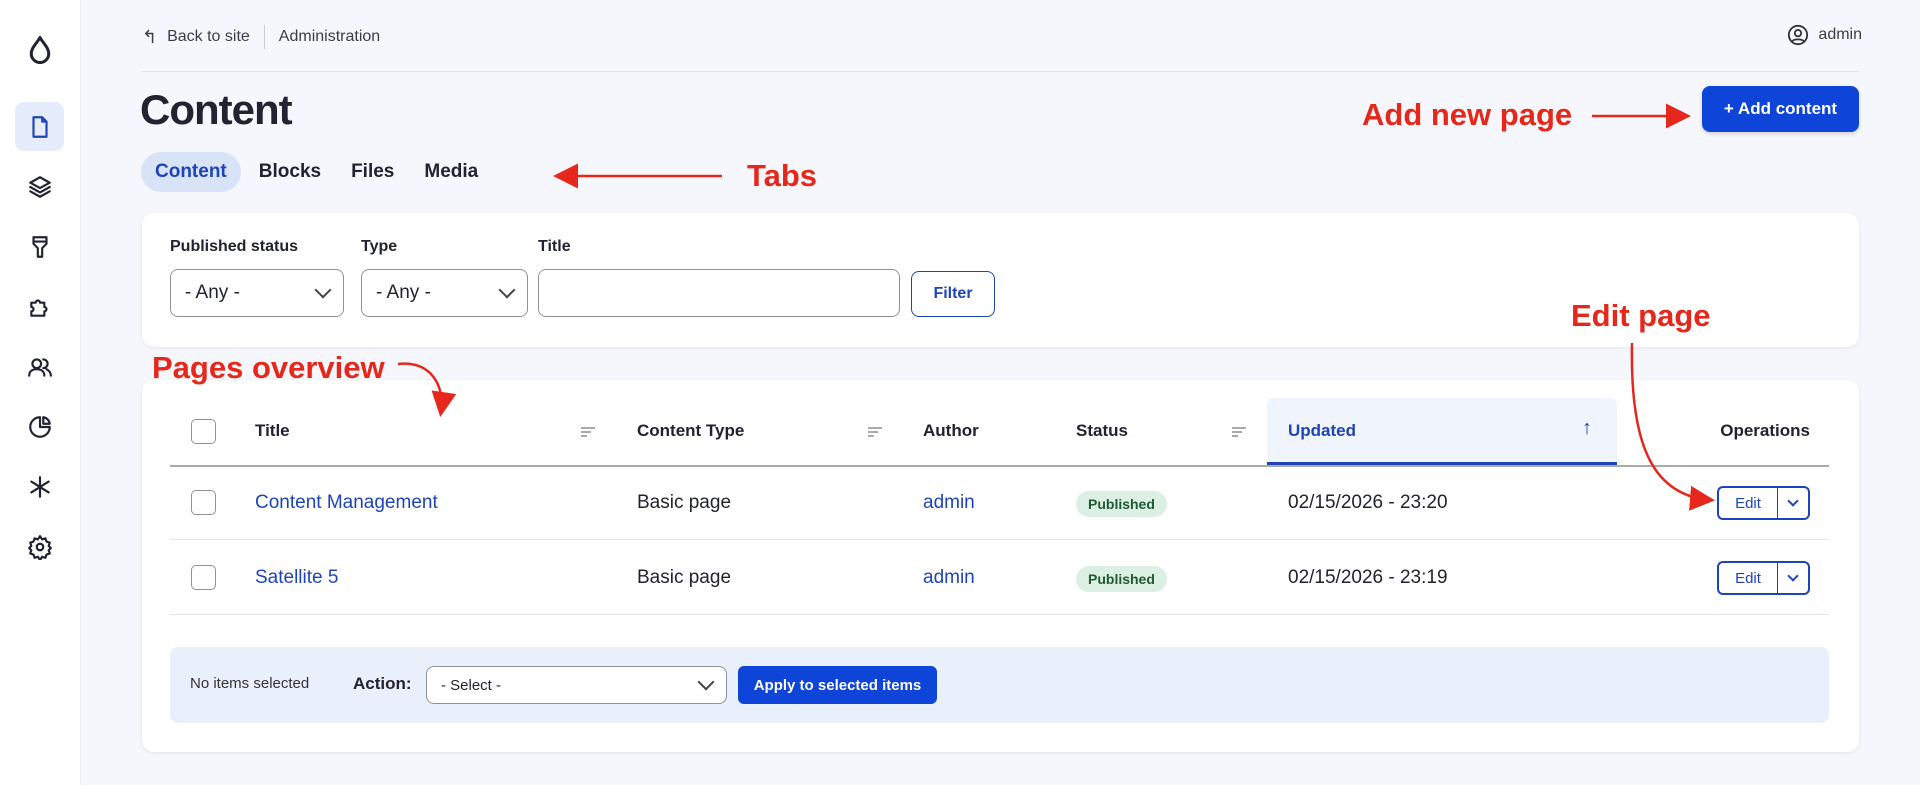 The width and height of the screenshot is (1920, 785). What do you see at coordinates (427, 389) in the screenshot?
I see `arrow-overview` at bounding box center [427, 389].